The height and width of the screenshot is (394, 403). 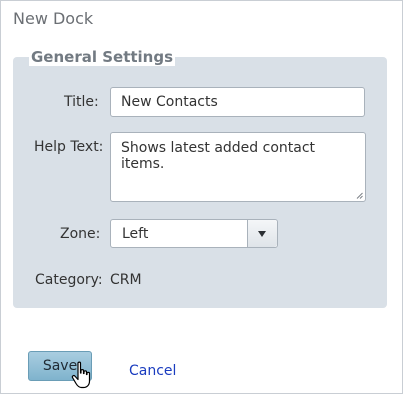 I want to click on title-input-value: New Contacts, so click(x=169, y=102).